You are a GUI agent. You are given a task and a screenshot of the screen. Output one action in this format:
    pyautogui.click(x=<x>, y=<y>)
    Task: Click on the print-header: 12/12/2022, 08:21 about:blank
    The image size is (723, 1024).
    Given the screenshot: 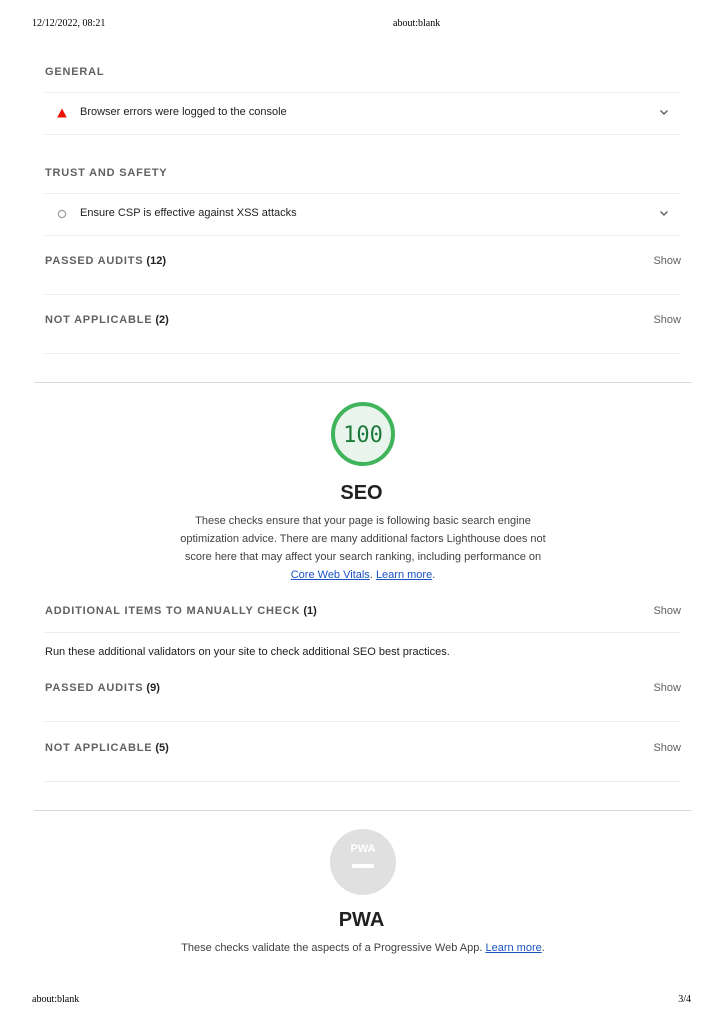 What is the action you would take?
    pyautogui.click(x=361, y=25)
    